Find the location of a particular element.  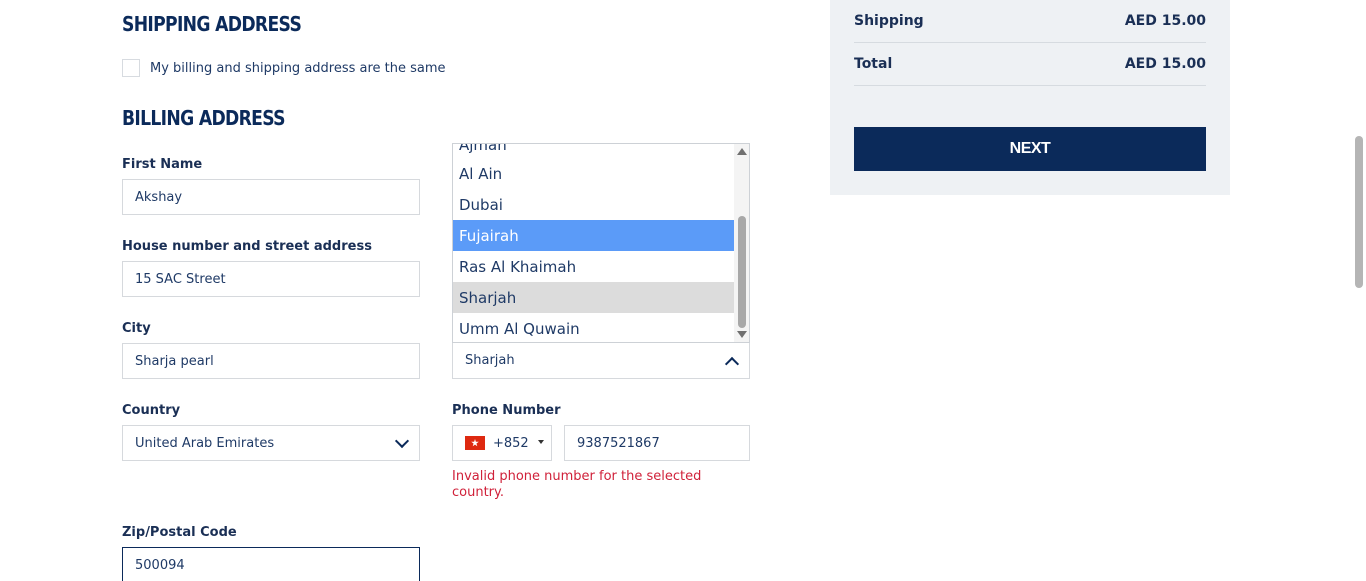

region-list-scrollbar is located at coordinates (741, 243).